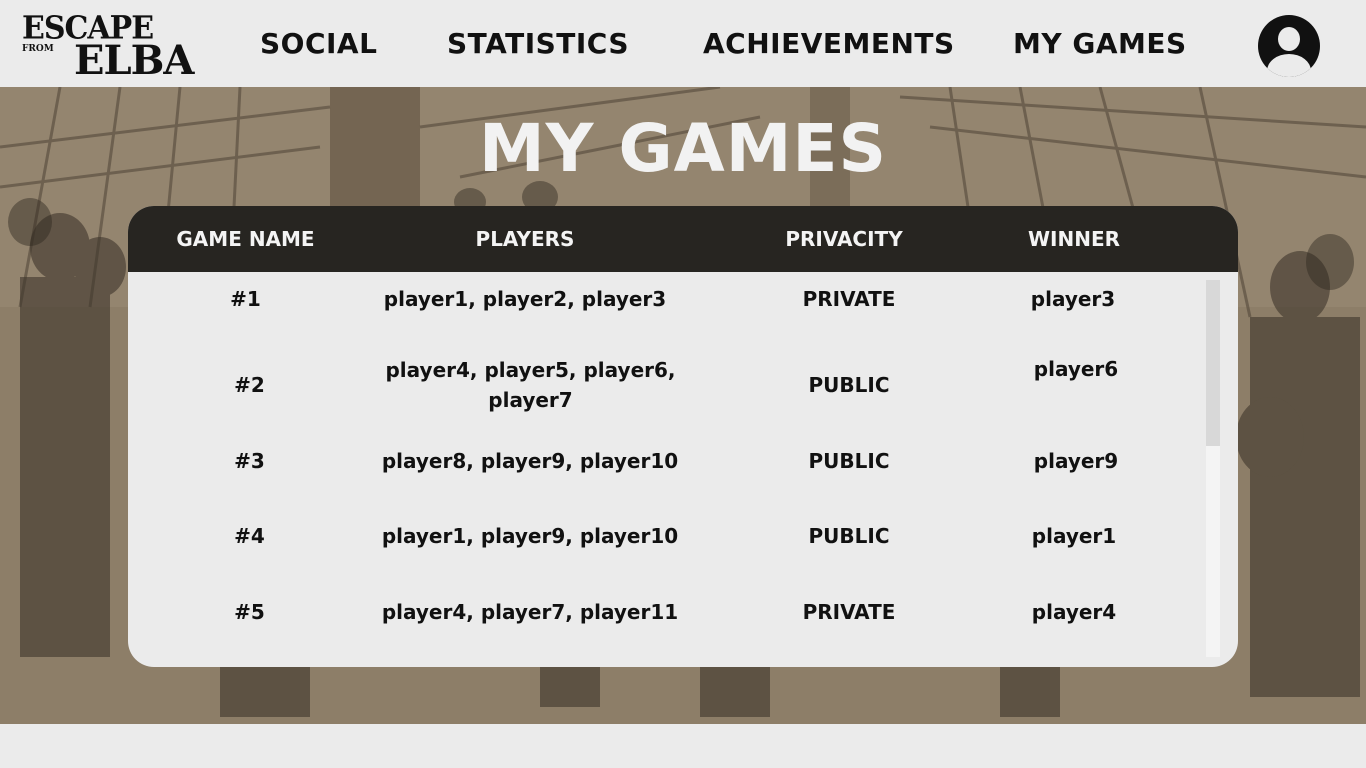 The height and width of the screenshot is (768, 1366). What do you see at coordinates (538, 44) in the screenshot?
I see `nav-statistics: STATISTICS` at bounding box center [538, 44].